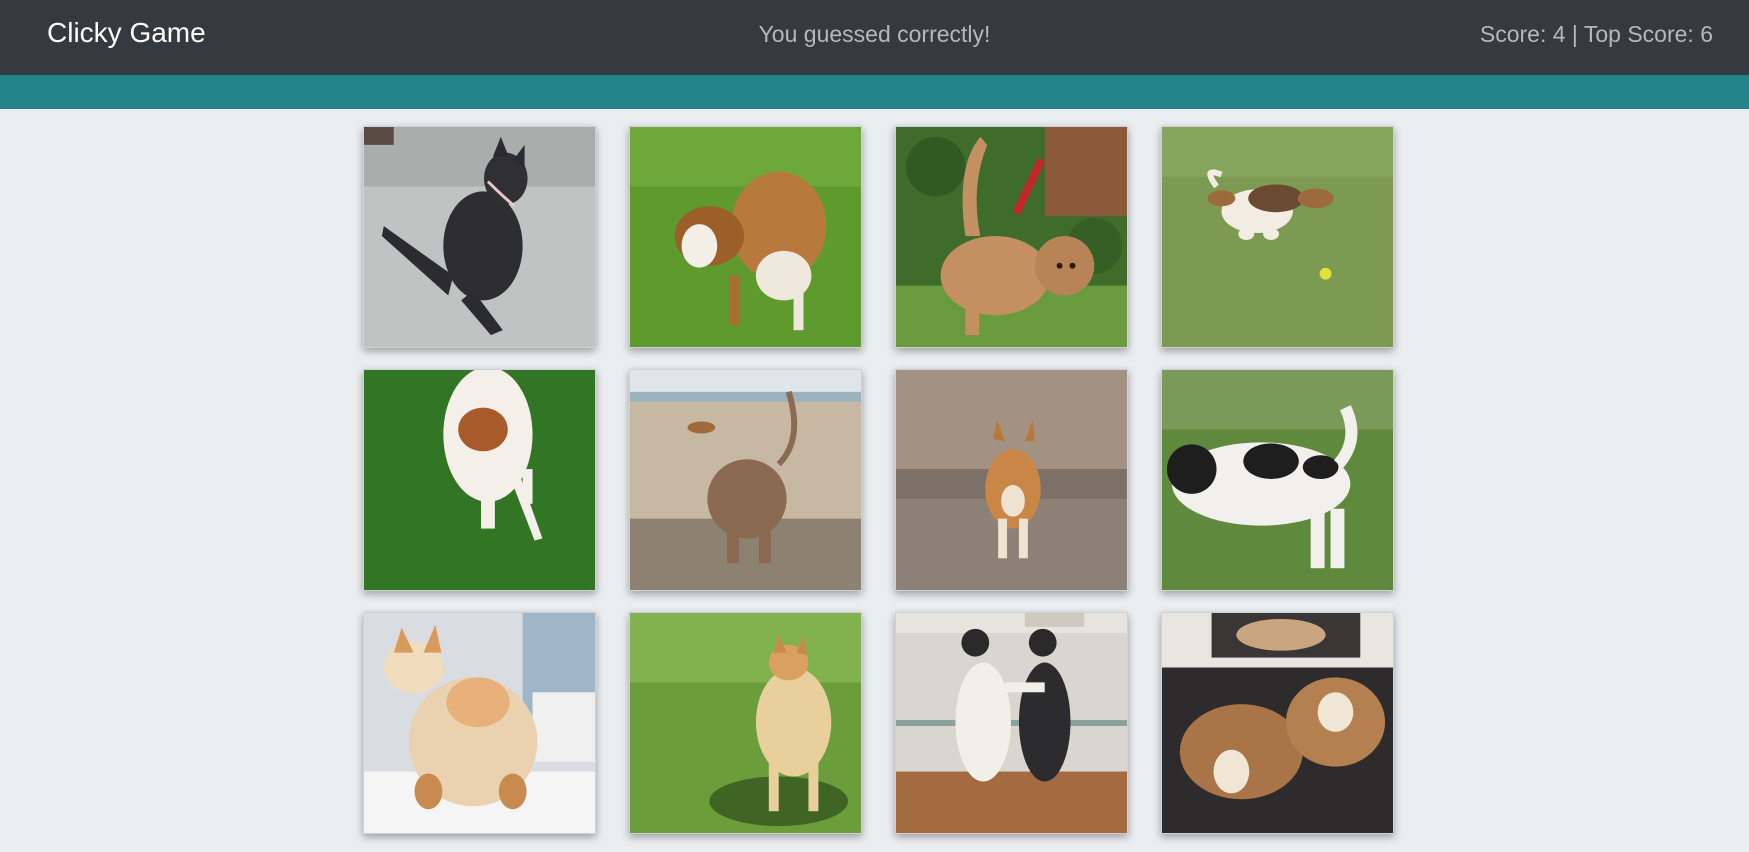  I want to click on score-display: Score: 4 | Top Score: 6, so click(1596, 34).